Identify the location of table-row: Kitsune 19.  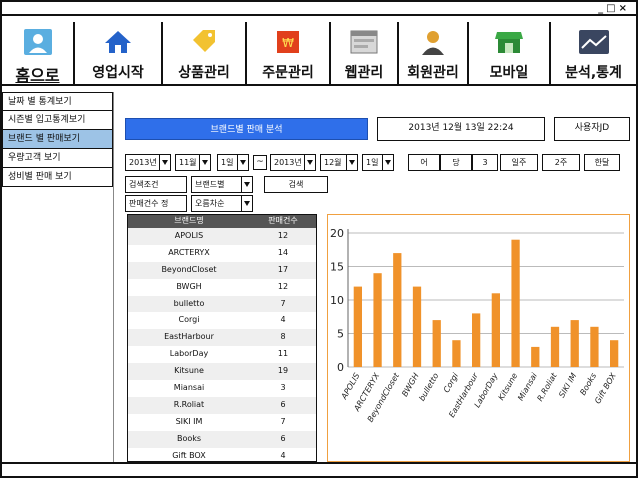
(222, 372).